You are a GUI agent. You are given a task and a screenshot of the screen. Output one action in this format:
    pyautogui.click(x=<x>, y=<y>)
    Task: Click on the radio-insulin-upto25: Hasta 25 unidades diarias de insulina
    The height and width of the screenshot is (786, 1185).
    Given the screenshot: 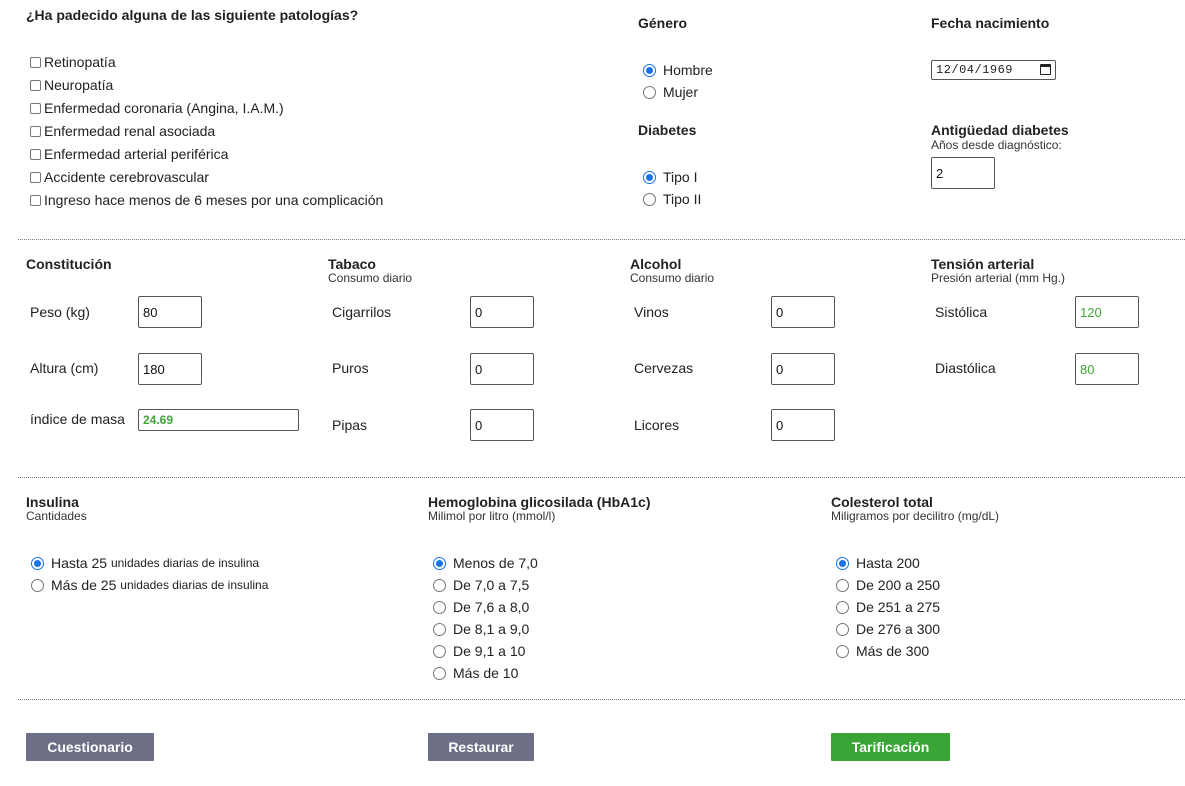 What is the action you would take?
    pyautogui.click(x=145, y=563)
    